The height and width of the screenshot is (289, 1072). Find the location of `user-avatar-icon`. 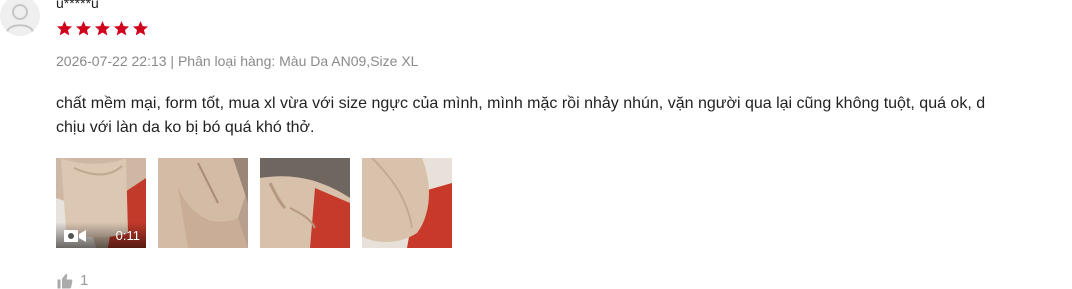

user-avatar-icon is located at coordinates (20, 18).